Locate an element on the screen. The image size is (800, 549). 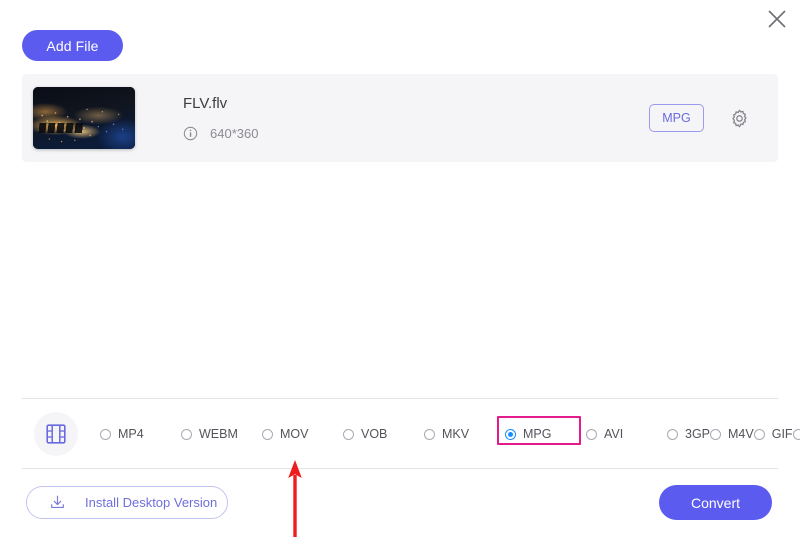
install-desktop-version-label: Install Desktop Version is located at coordinates (151, 502).